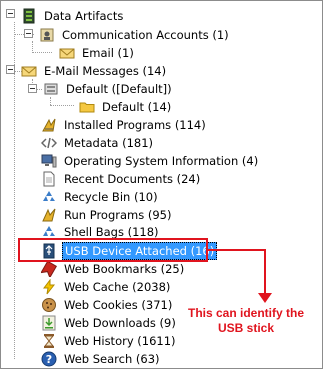 The height and width of the screenshot is (369, 323). What do you see at coordinates (49, 179) in the screenshot?
I see `document-icon` at bounding box center [49, 179].